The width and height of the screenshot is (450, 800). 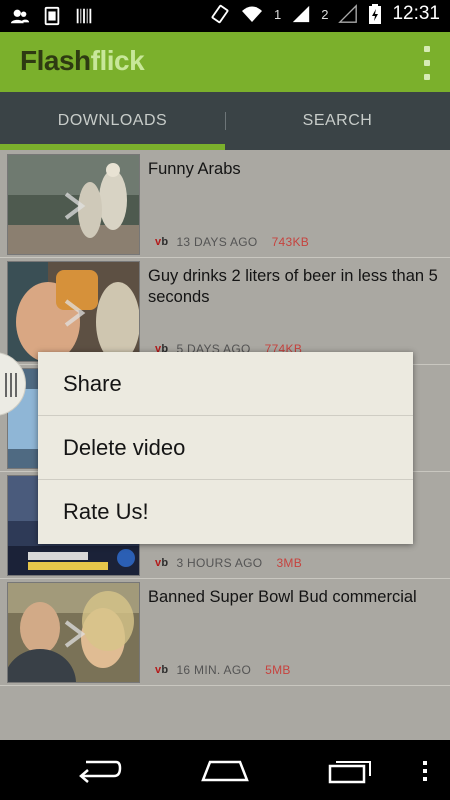 What do you see at coordinates (225, 205) in the screenshot?
I see `list-item: Funny Arabs vb 13 DAYS AGO 743KB` at bounding box center [225, 205].